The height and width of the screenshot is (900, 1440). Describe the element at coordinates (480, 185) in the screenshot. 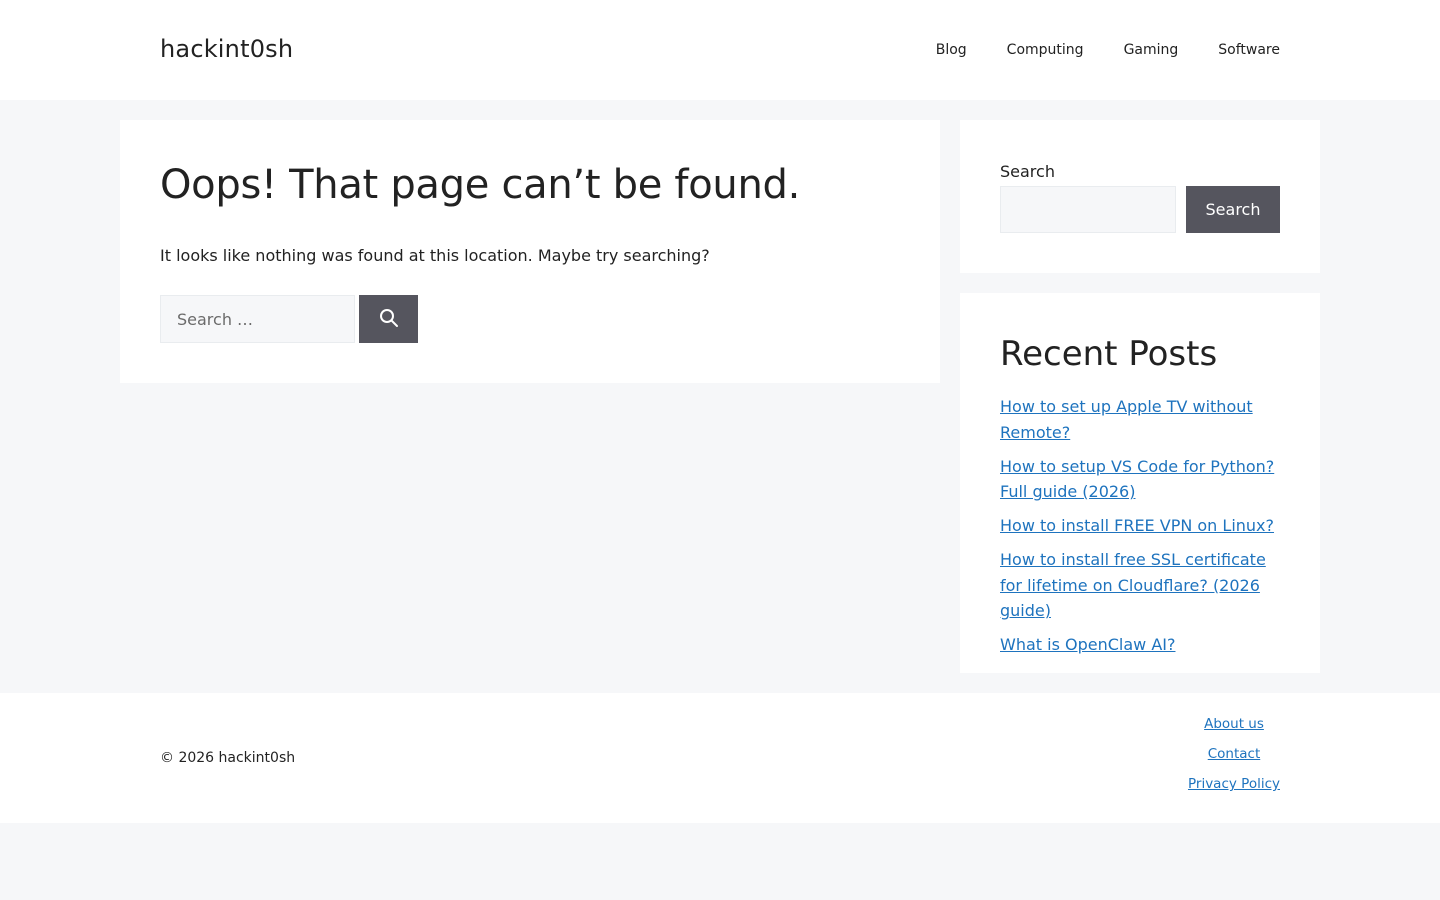

I see `page-title: Oops! That page can’t be found.` at that location.